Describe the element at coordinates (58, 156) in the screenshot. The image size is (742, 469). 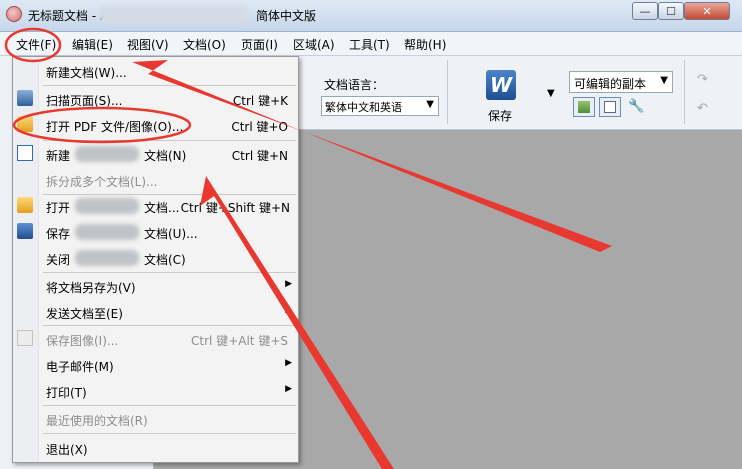
I see `menu-item-label: 新建` at that location.